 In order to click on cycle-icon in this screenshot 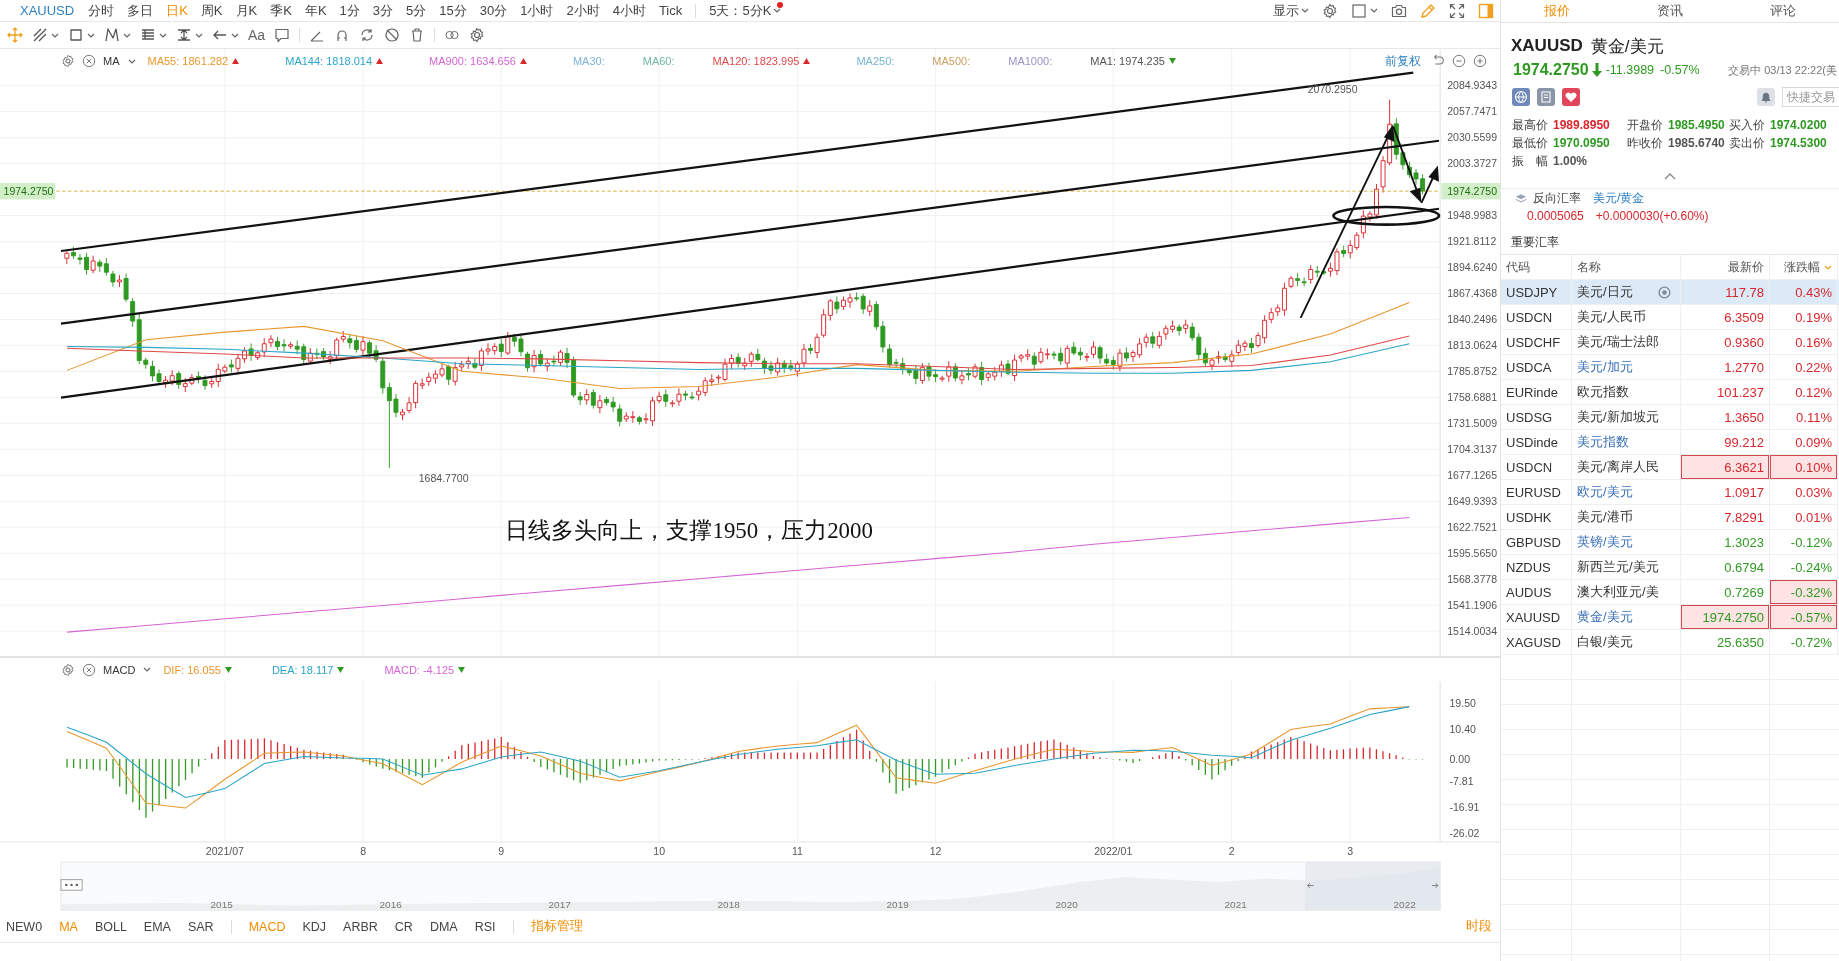, I will do `click(367, 35)`.